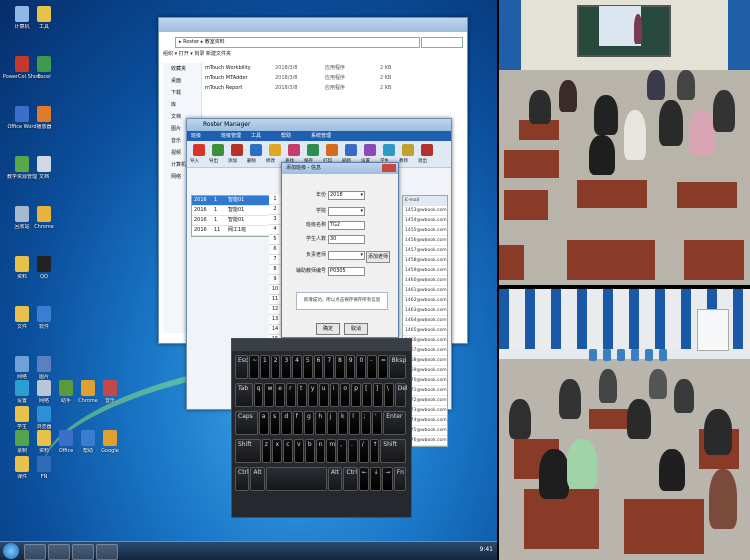 Image resolution: width=750 pixels, height=560 pixels. What do you see at coordinates (425, 241) in the screenshot?
I see `email-cell: 1456@wbook.com.cn` at bounding box center [425, 241].